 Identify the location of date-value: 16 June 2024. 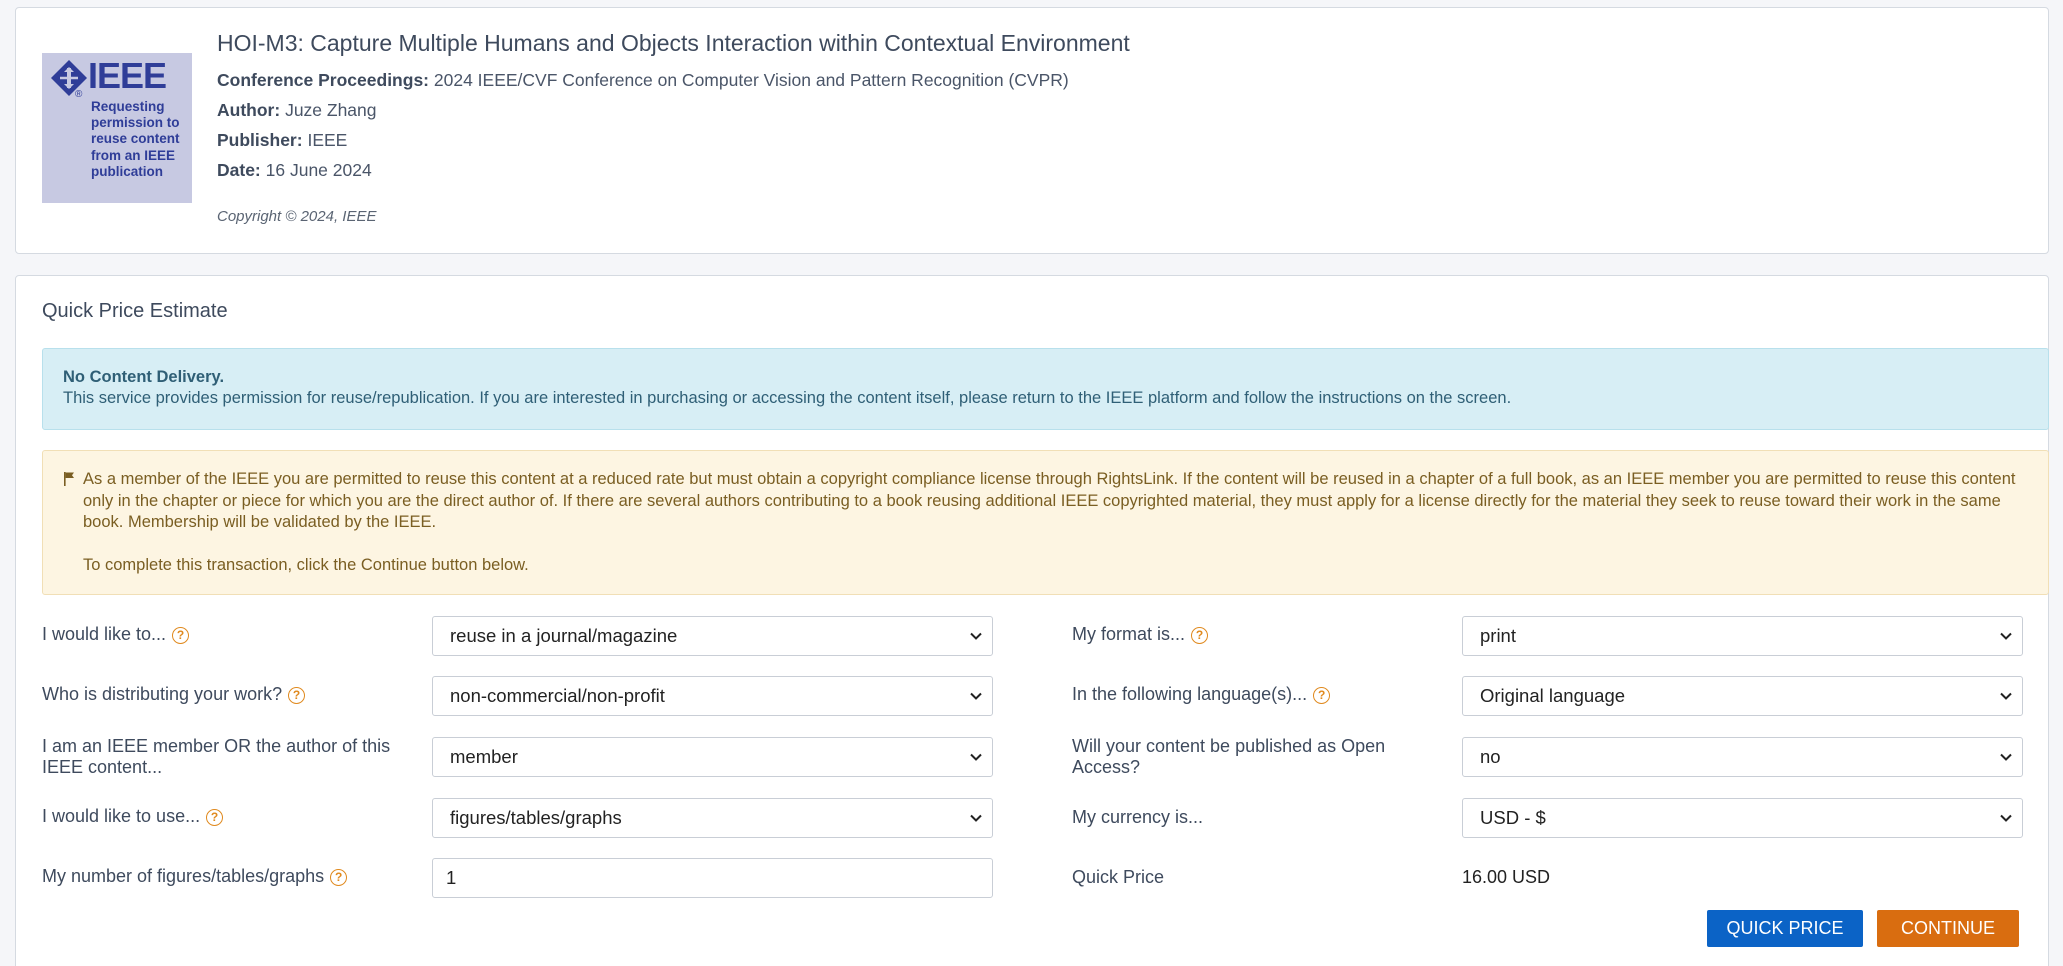
(318, 170).